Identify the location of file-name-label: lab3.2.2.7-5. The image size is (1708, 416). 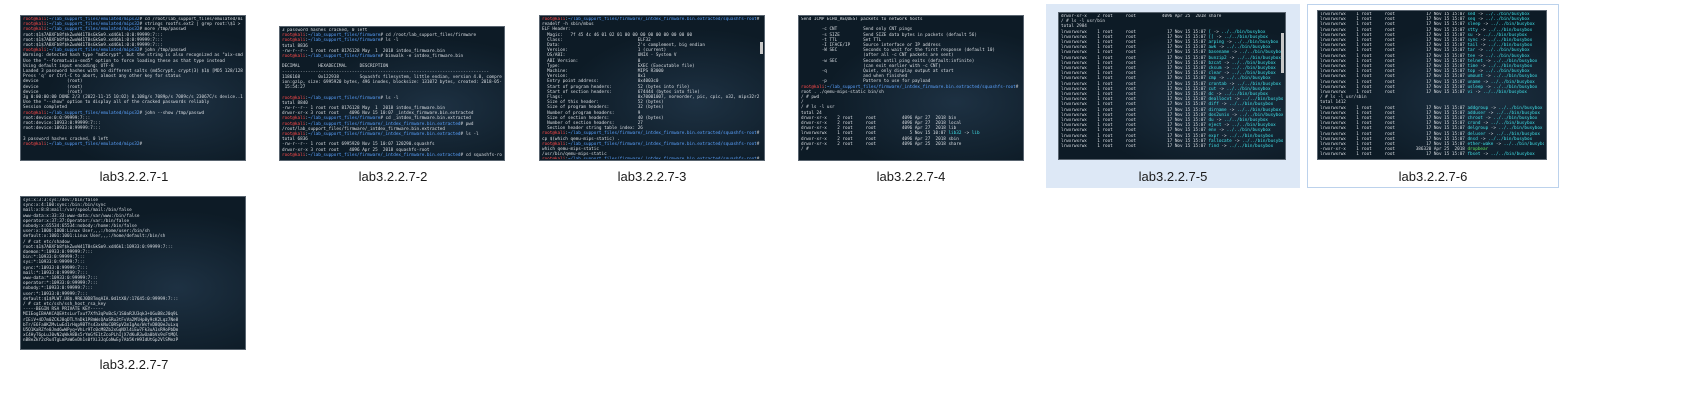
(1173, 176).